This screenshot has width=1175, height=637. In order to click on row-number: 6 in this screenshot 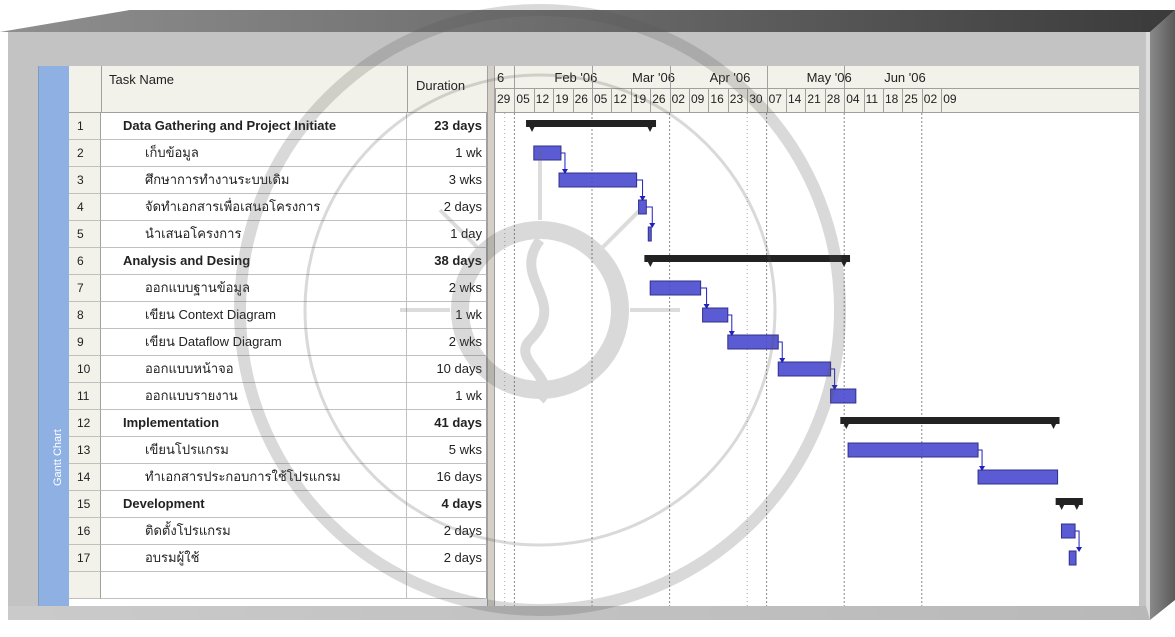, I will do `click(85, 261)`.